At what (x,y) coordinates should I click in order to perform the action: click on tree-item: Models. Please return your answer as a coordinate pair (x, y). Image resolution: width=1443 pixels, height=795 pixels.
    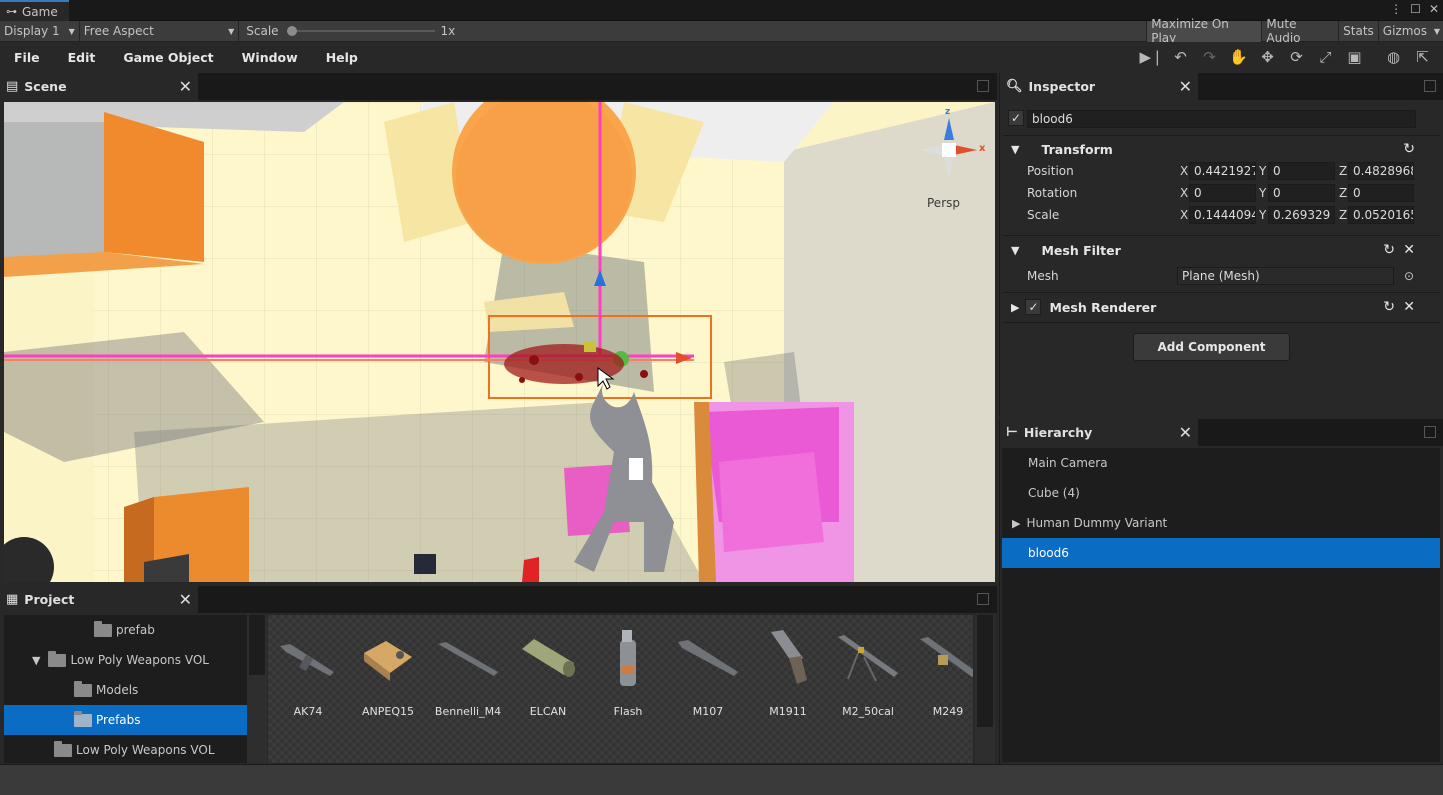
    Looking at the image, I should click on (125, 690).